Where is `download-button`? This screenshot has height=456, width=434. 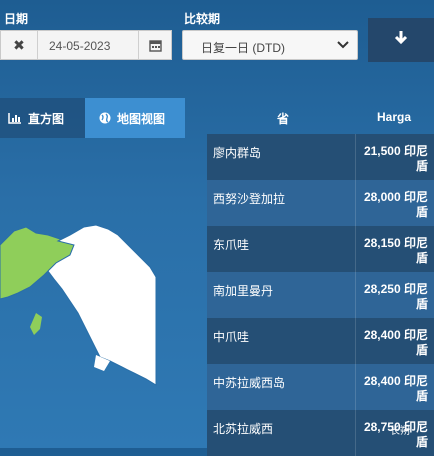 download-button is located at coordinates (401, 40).